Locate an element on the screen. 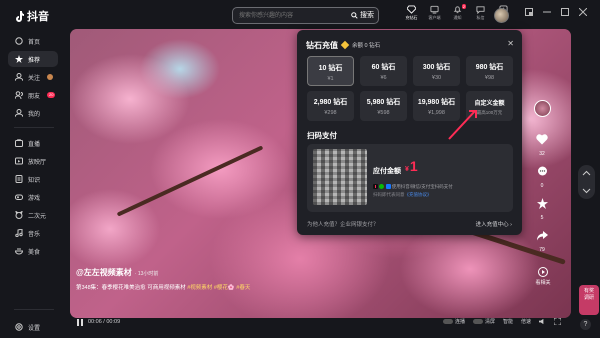 Image resolution: width=600 pixels, height=338 pixels. option-amount: 60 钻石 is located at coordinates (383, 67).